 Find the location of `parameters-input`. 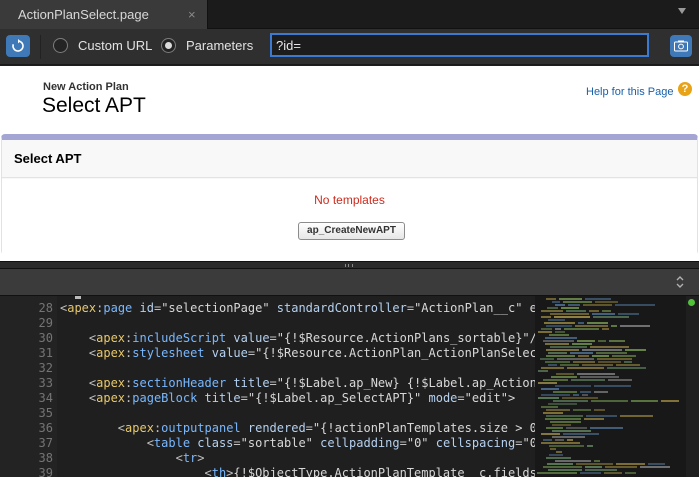

parameters-input is located at coordinates (459, 45).